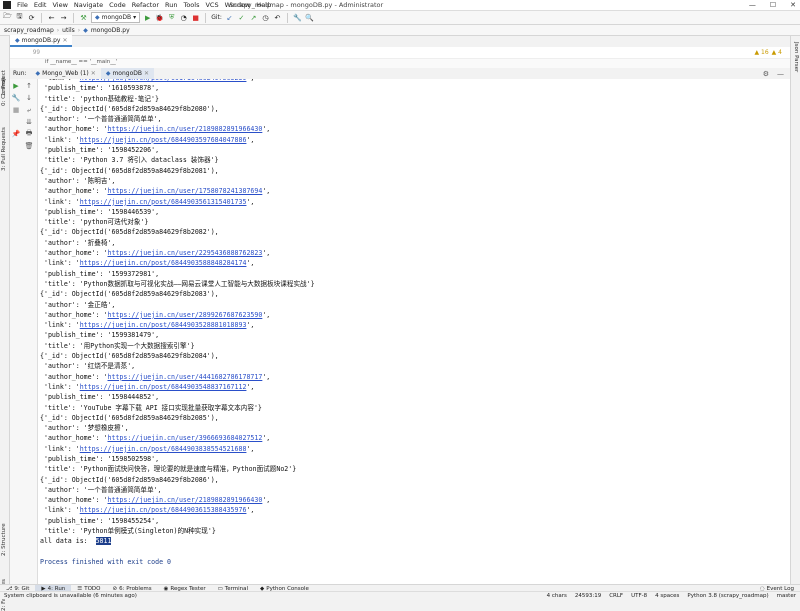  I want to click on breadcrumb-project: scrapy_roadmap, so click(29, 30).